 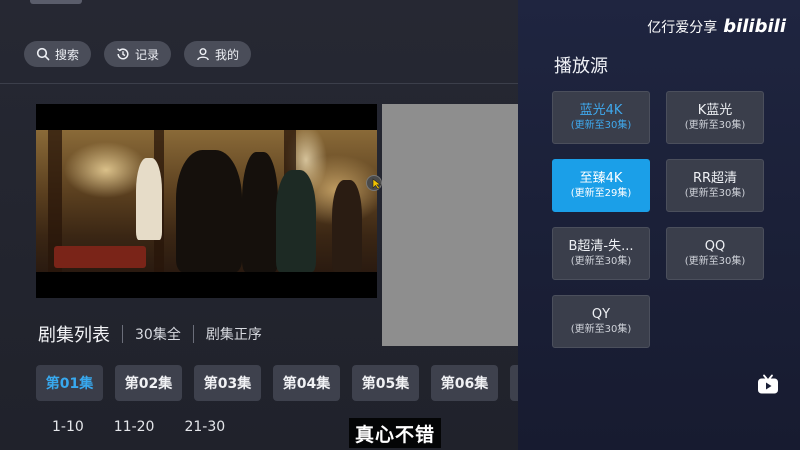 What do you see at coordinates (385, 383) in the screenshot?
I see `episode-button-05: 第05集` at bounding box center [385, 383].